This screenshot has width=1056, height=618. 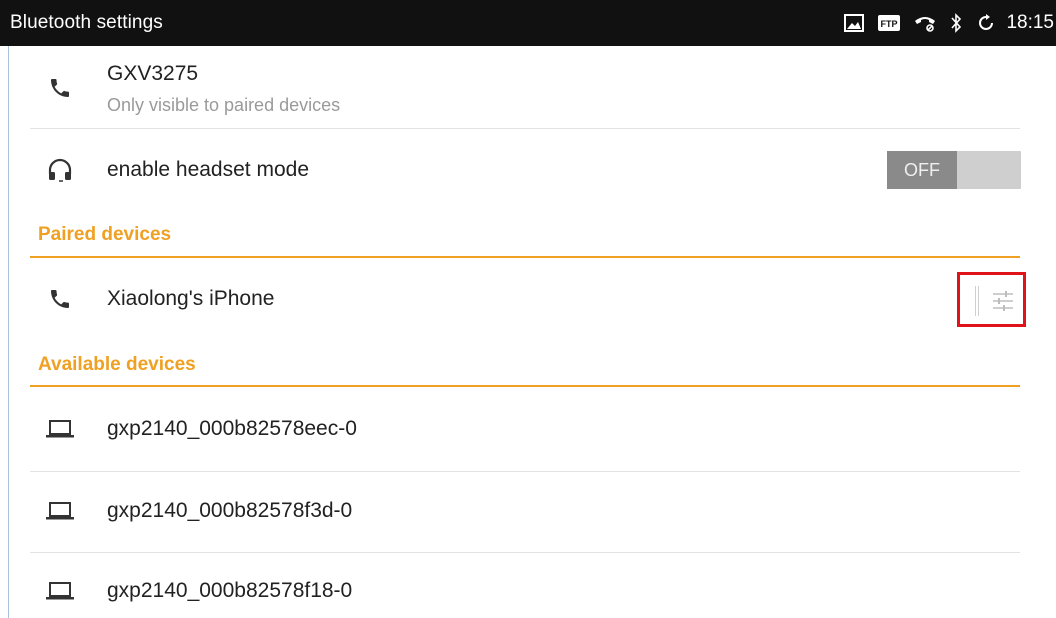 What do you see at coordinates (117, 364) in the screenshot?
I see `available-devices-header: Available devices` at bounding box center [117, 364].